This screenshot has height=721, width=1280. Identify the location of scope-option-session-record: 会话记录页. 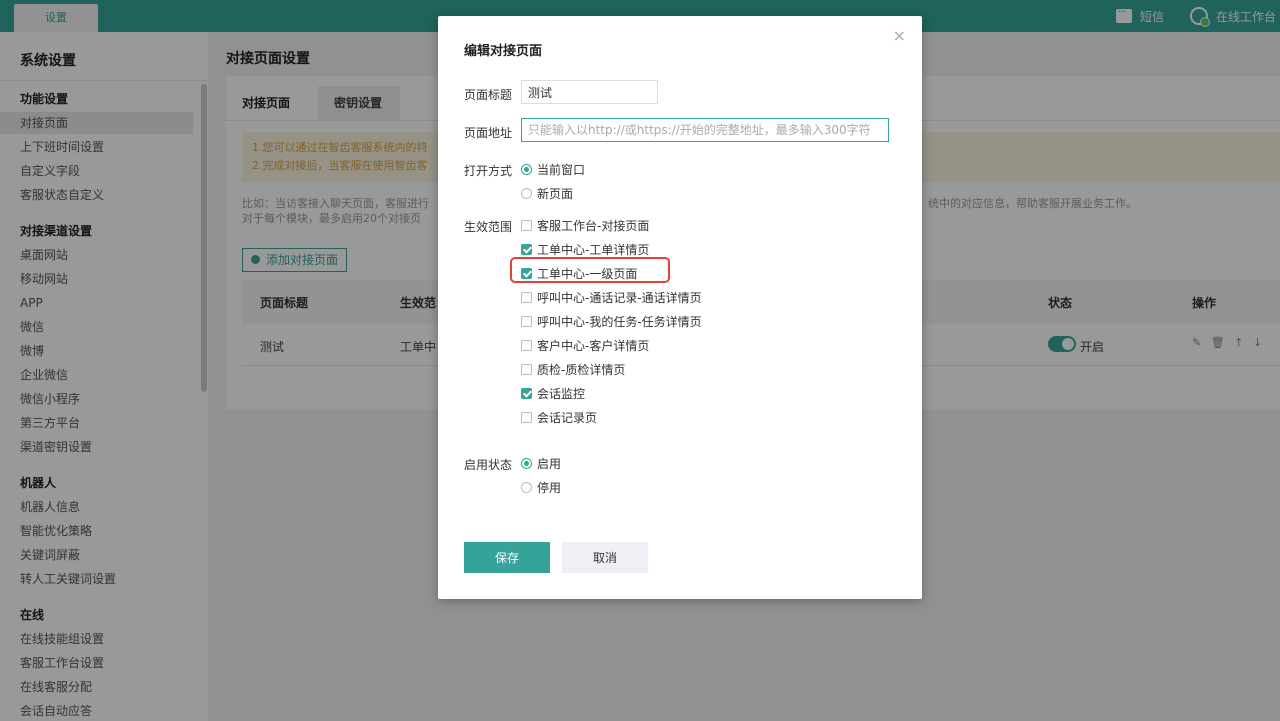
(559, 417).